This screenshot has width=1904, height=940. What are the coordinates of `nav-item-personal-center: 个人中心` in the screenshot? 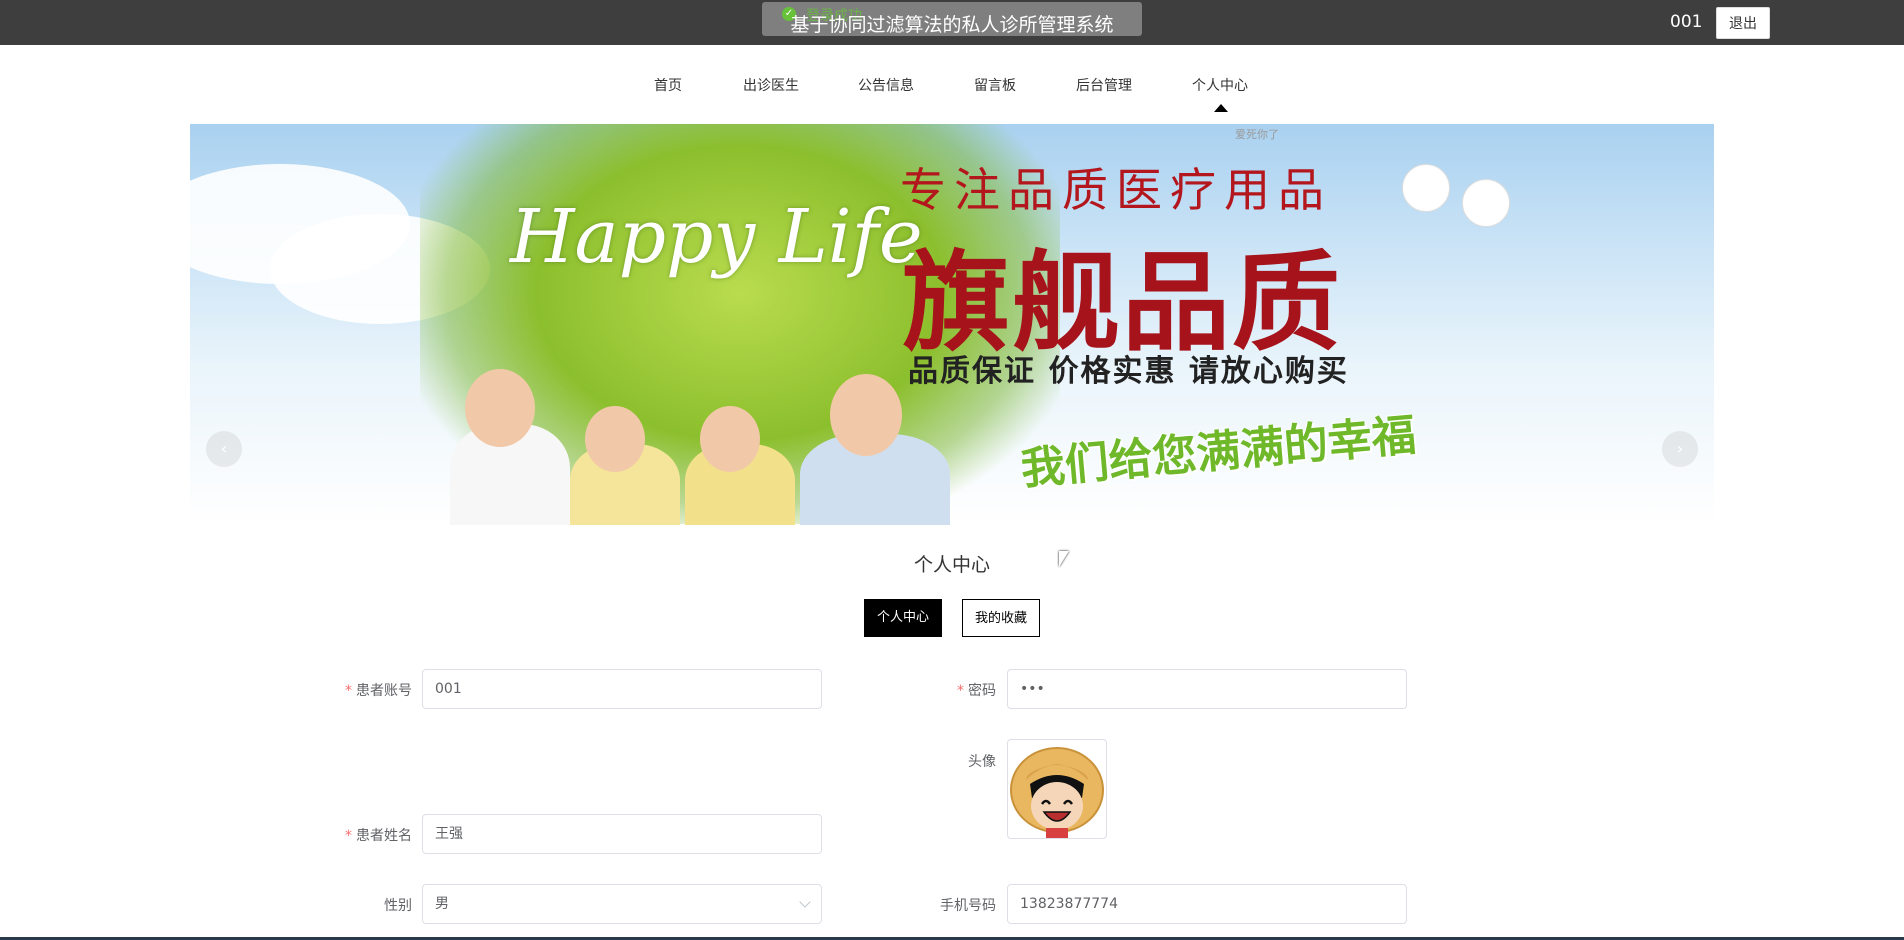 It's located at (1220, 85).